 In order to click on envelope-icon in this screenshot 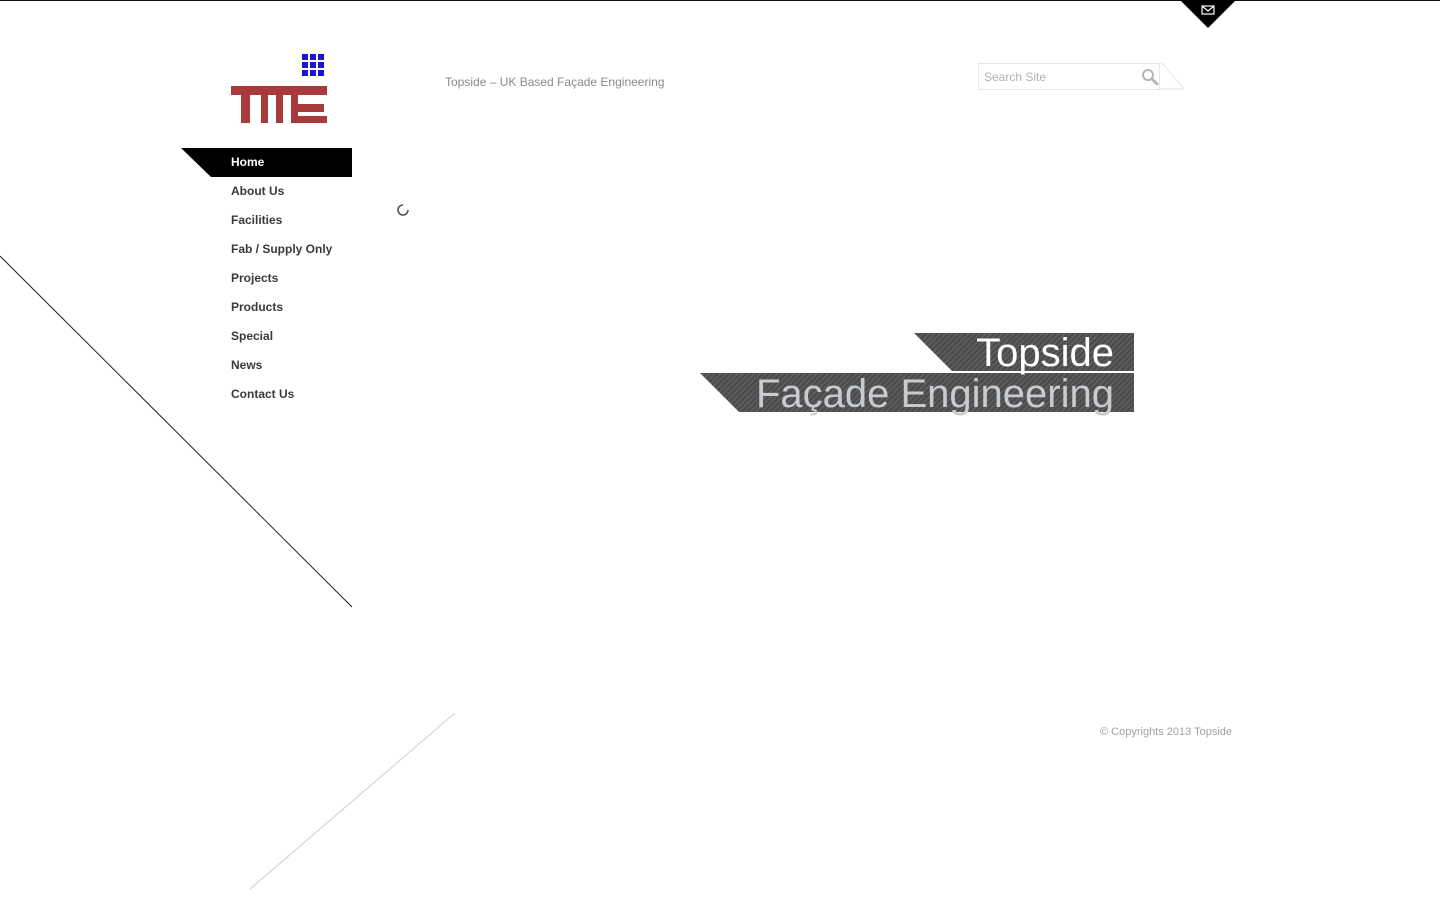, I will do `click(1208, 15)`.